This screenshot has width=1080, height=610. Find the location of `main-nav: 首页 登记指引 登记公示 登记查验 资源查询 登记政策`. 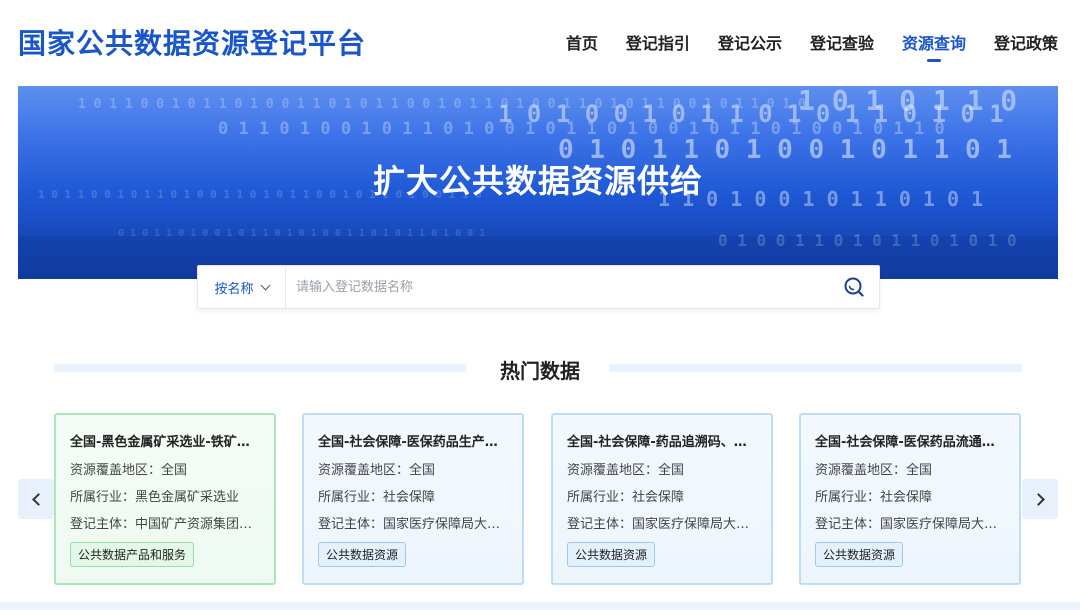

main-nav: 首页 登记指引 登记公示 登记查验 资源查询 登记政策 is located at coordinates (812, 46).